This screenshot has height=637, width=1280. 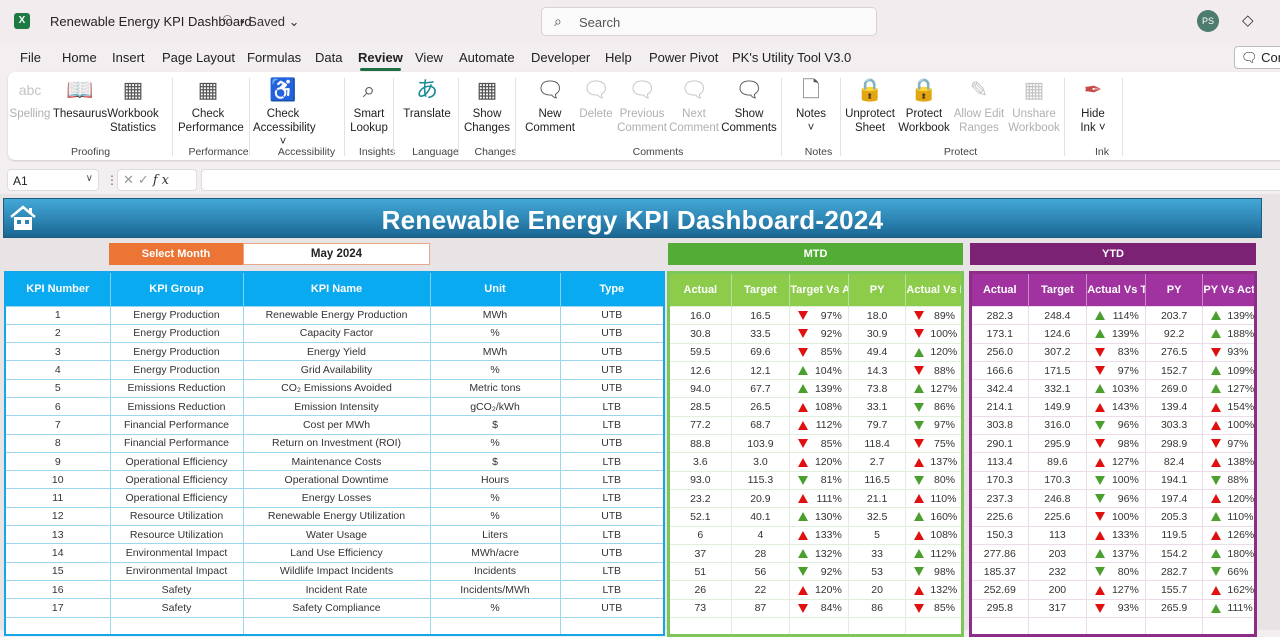 What do you see at coordinates (380, 60) in the screenshot?
I see `tab-review: Review` at bounding box center [380, 60].